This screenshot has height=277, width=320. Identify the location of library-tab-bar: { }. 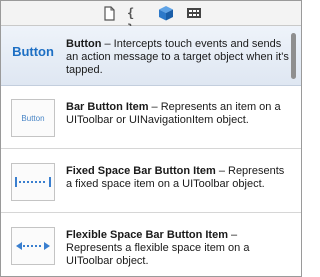
(151, 18).